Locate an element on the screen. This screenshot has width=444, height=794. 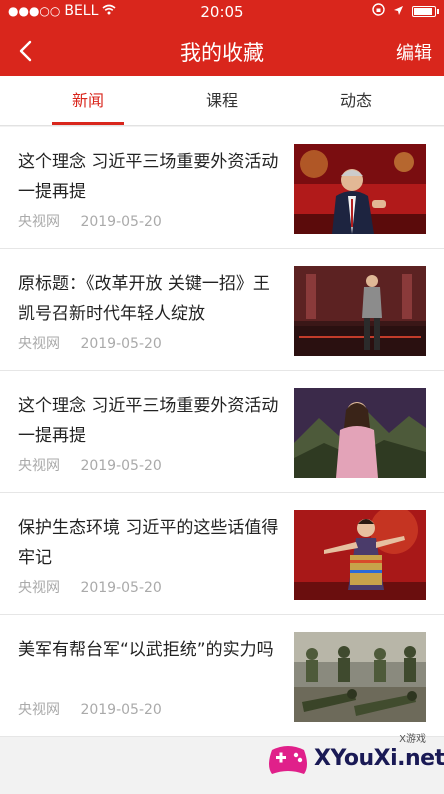
tab-bar: 新闻 课程 动态 is located at coordinates (222, 101).